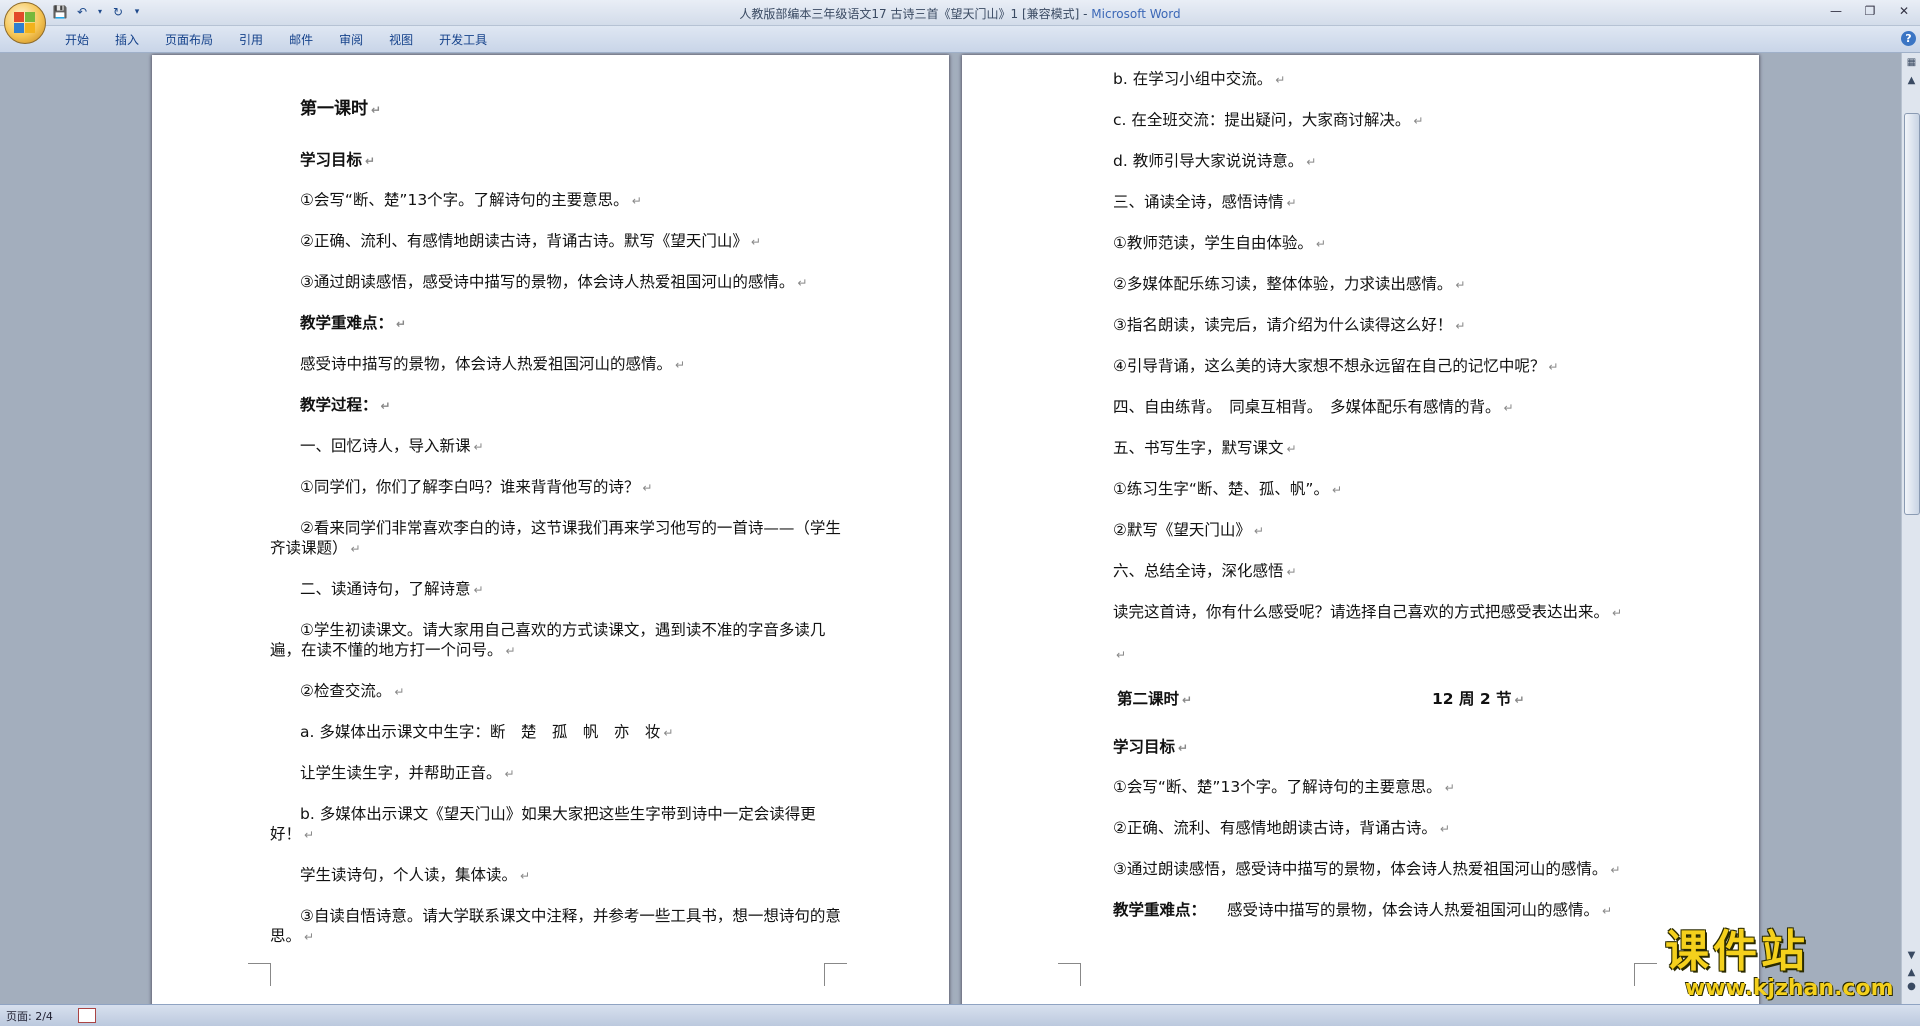 The image size is (1920, 1026). I want to click on document-paragraph: 12 周 2 节 ↵, so click(1478, 699).